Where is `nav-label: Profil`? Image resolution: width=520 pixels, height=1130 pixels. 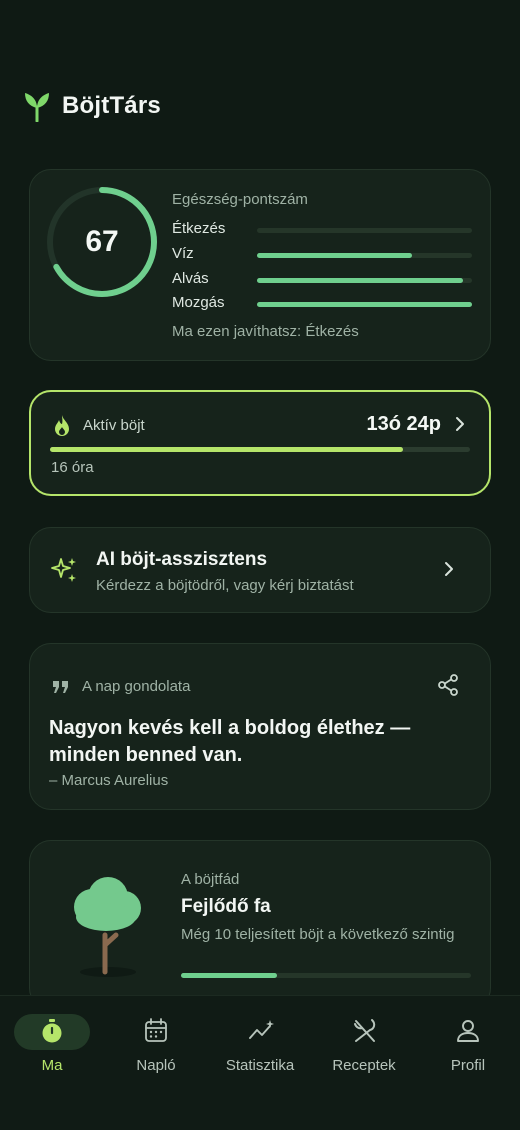 nav-label: Profil is located at coordinates (468, 1065).